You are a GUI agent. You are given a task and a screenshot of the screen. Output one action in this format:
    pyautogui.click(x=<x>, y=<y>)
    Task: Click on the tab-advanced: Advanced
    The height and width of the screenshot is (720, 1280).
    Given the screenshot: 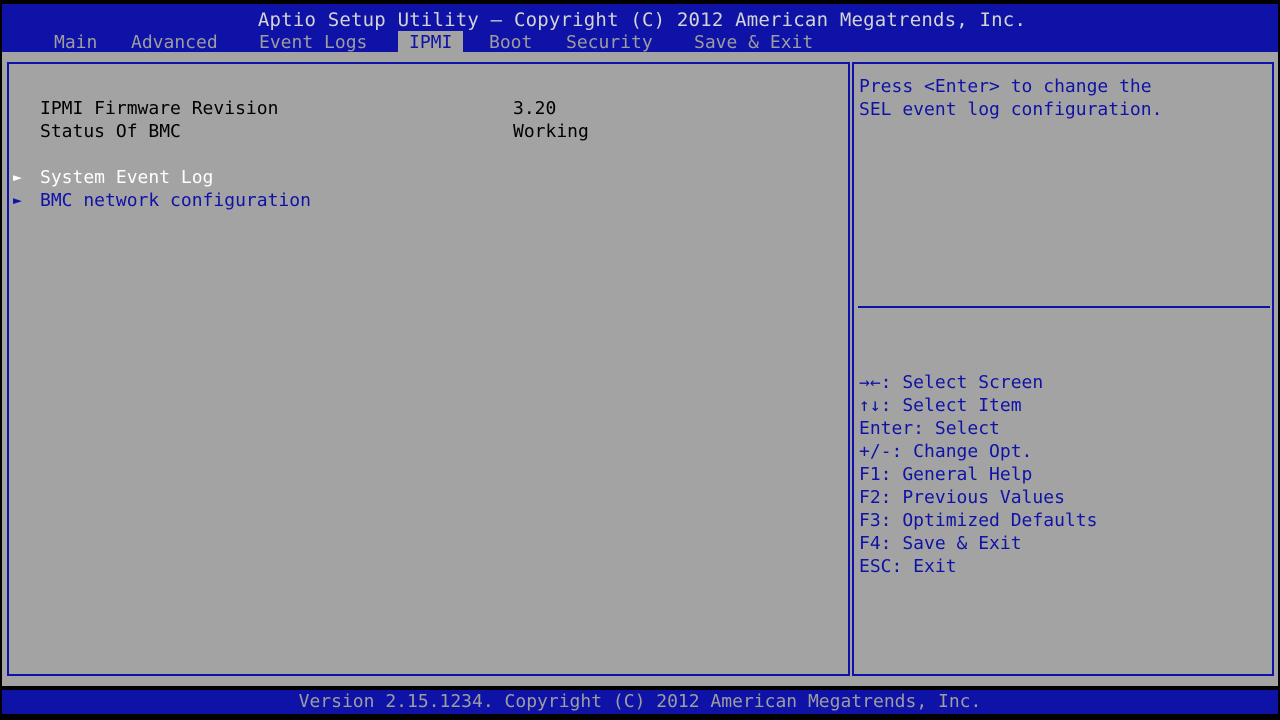 What is the action you would take?
    pyautogui.click(x=174, y=42)
    